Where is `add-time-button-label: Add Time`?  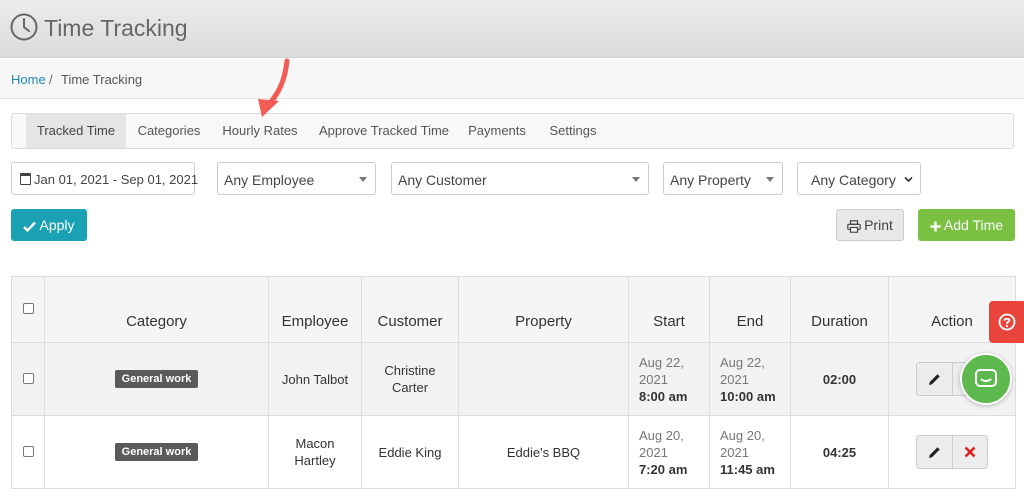
add-time-button-label: Add Time is located at coordinates (973, 225).